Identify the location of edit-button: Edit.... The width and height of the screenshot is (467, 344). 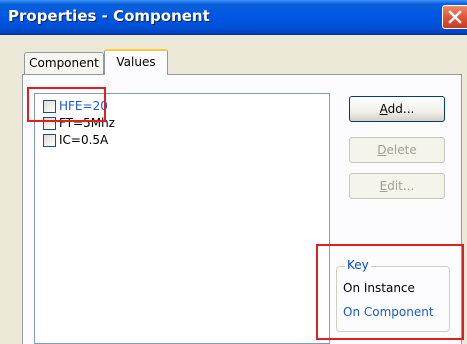
(397, 186).